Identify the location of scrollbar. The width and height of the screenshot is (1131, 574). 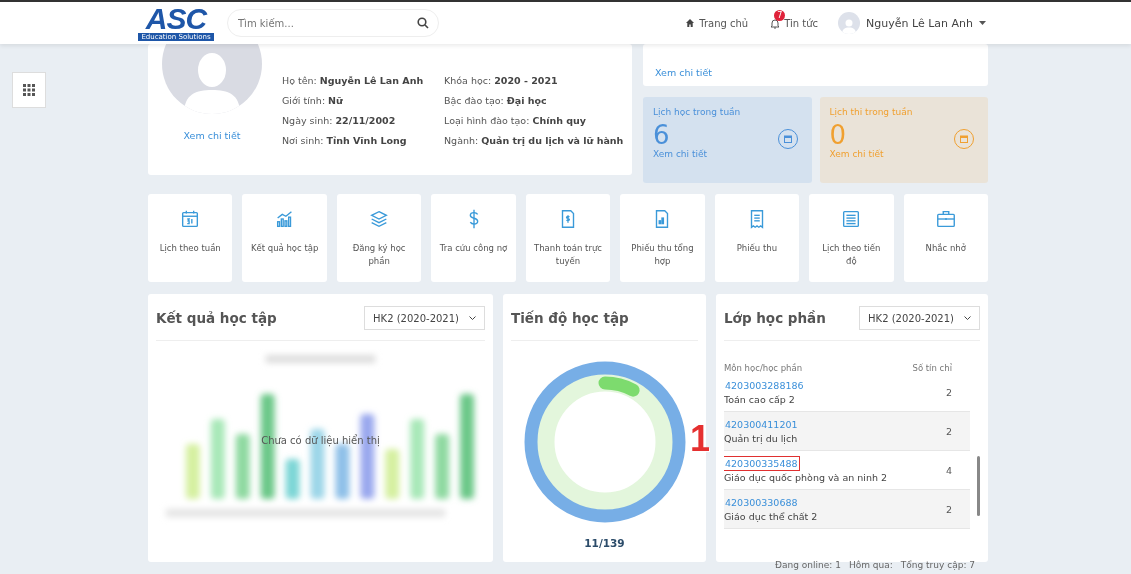
(978, 486).